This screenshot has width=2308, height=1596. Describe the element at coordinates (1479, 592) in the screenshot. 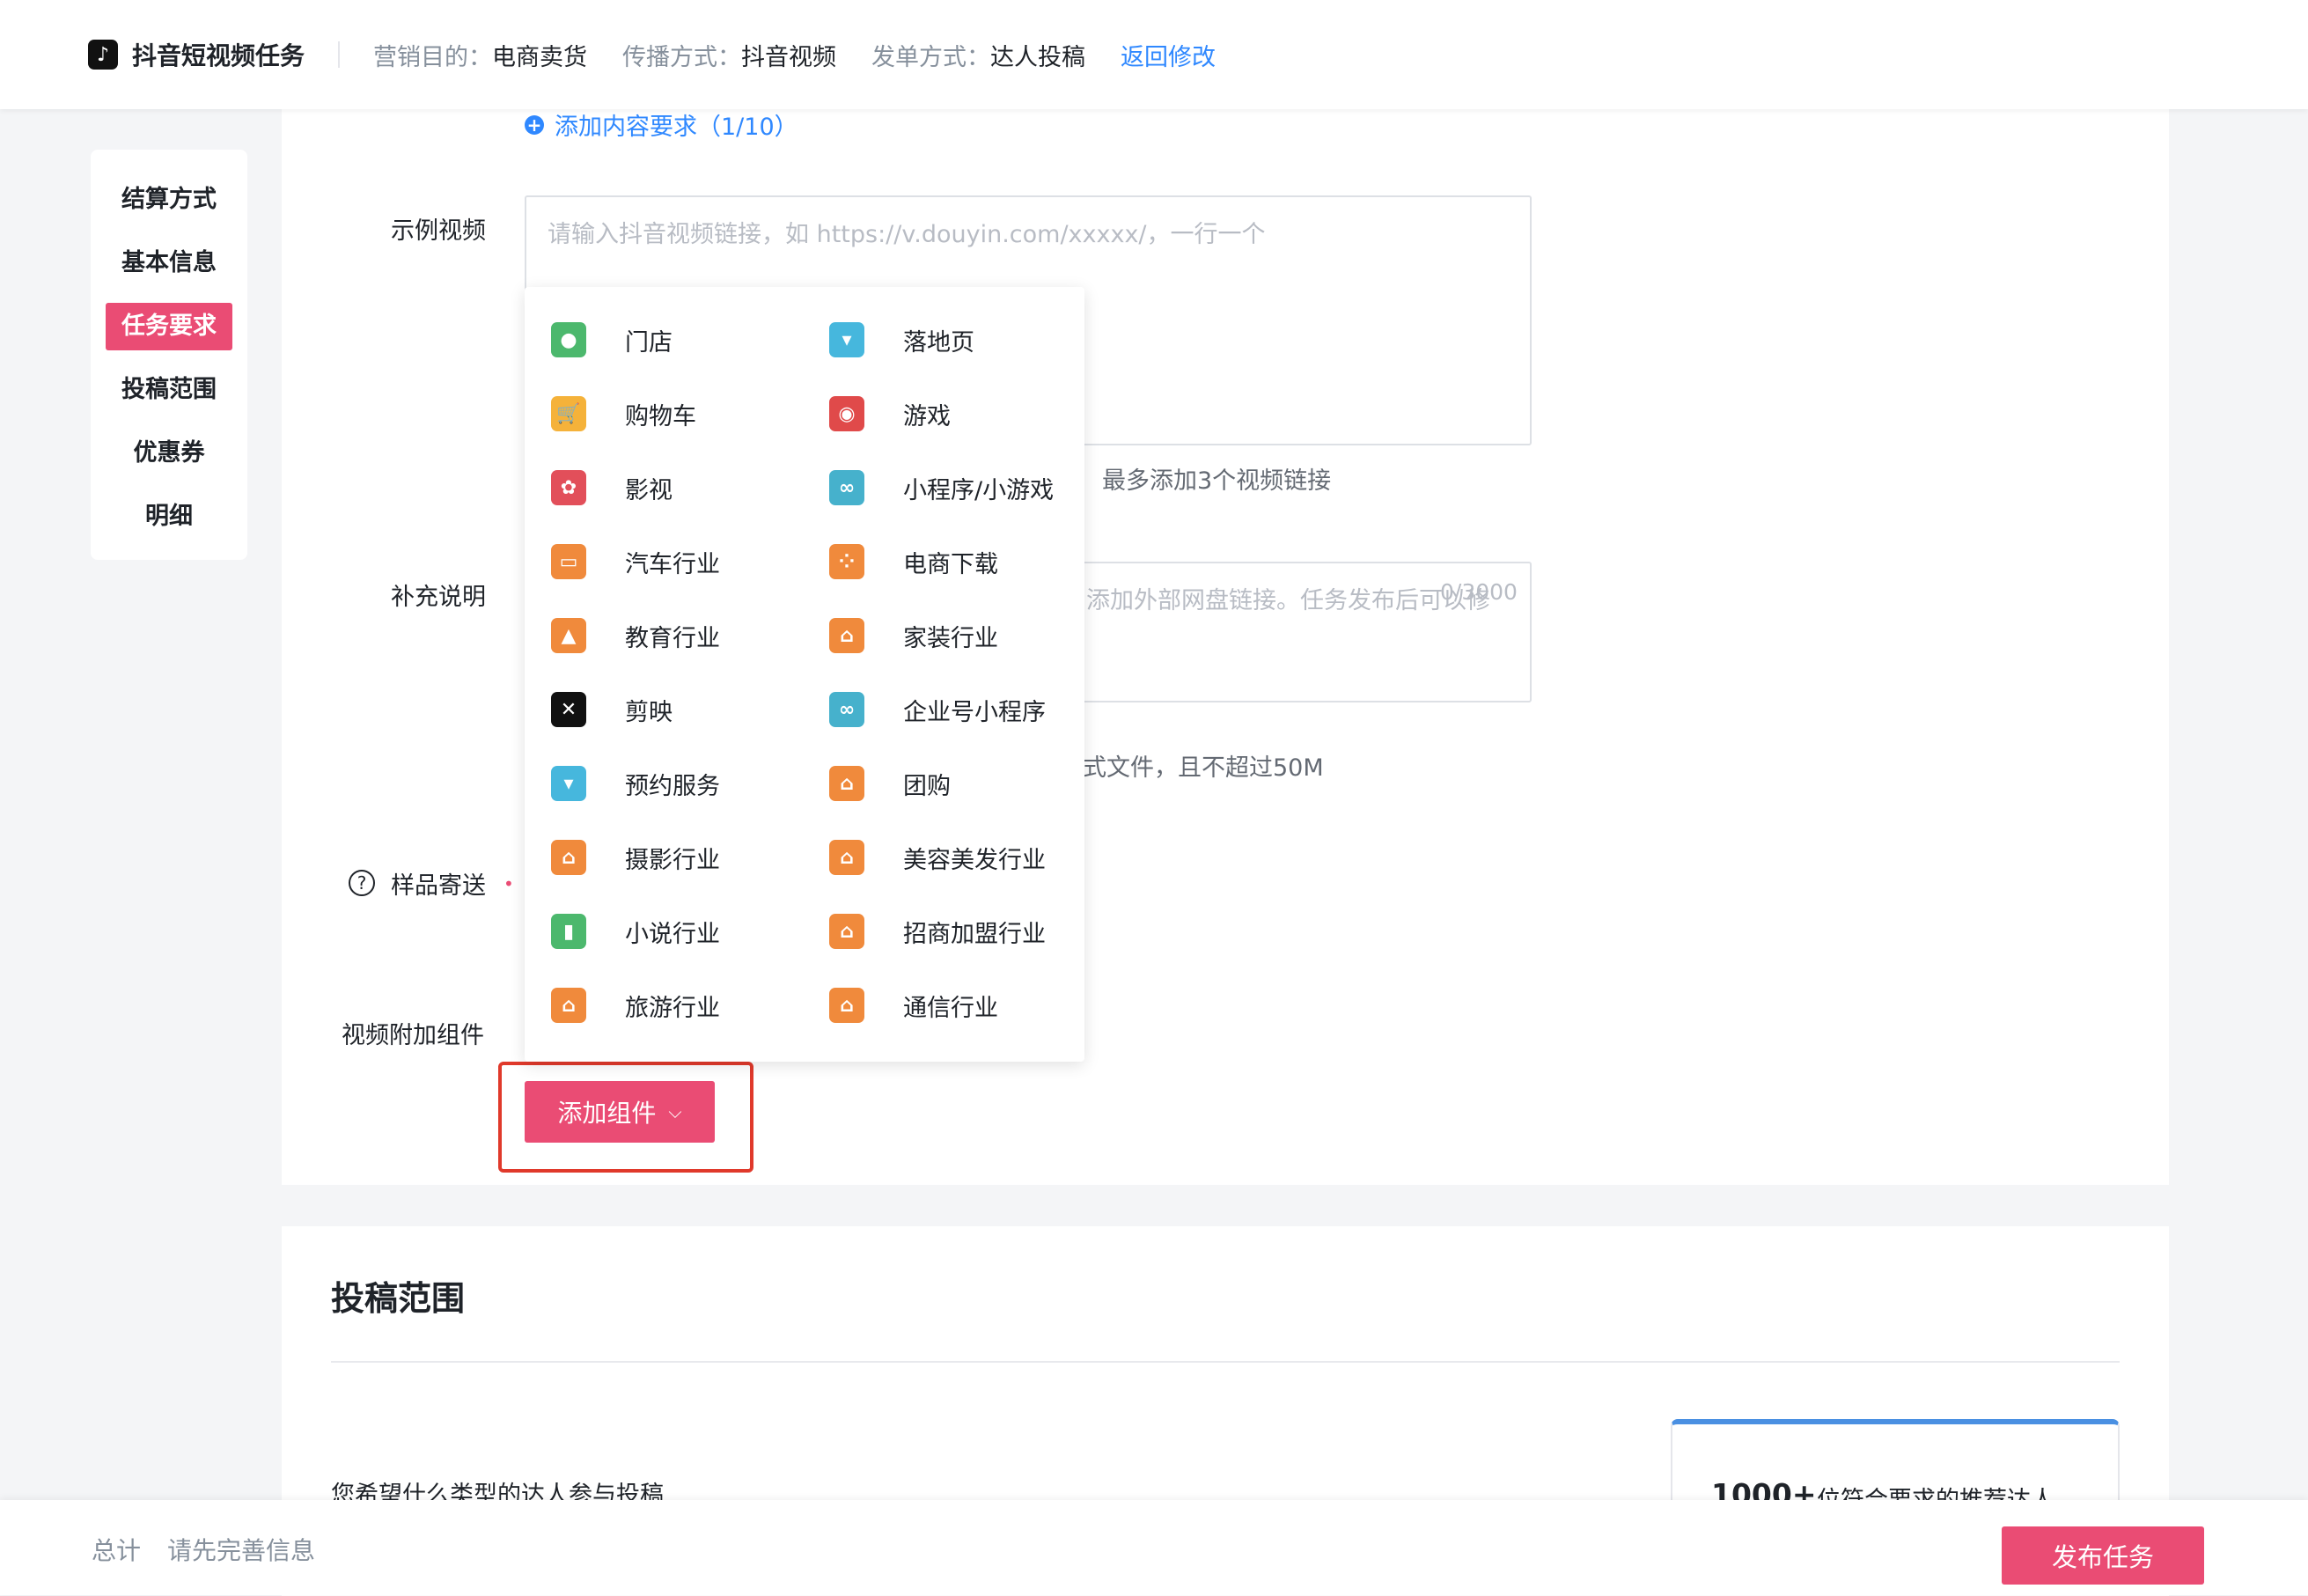

I see `supplement-counter: 0/3000` at that location.